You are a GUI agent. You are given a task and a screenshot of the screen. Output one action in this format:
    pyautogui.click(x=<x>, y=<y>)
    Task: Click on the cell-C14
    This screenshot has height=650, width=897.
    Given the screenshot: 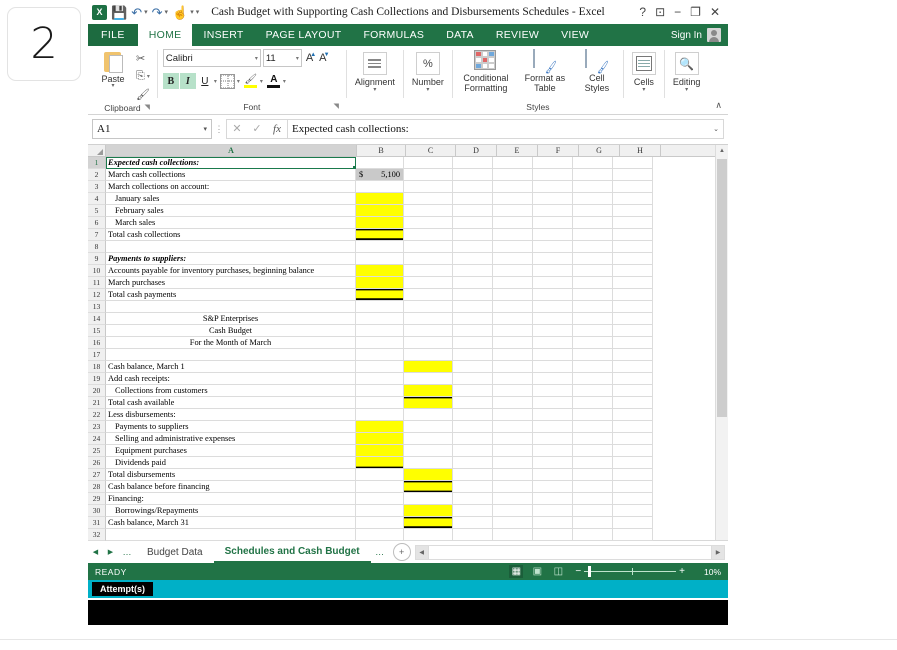 What is the action you would take?
    pyautogui.click(x=428, y=319)
    